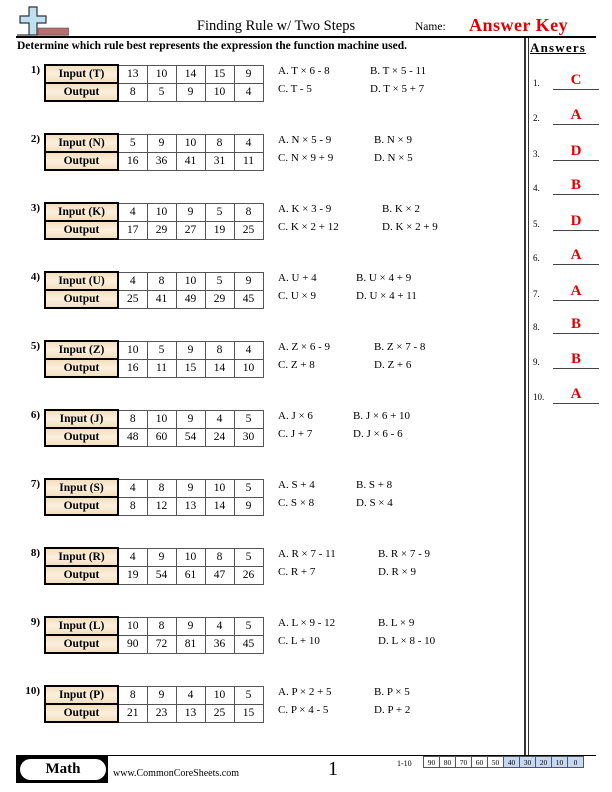  I want to click on output-row: Output 8 5 9 10 4, so click(154, 92).